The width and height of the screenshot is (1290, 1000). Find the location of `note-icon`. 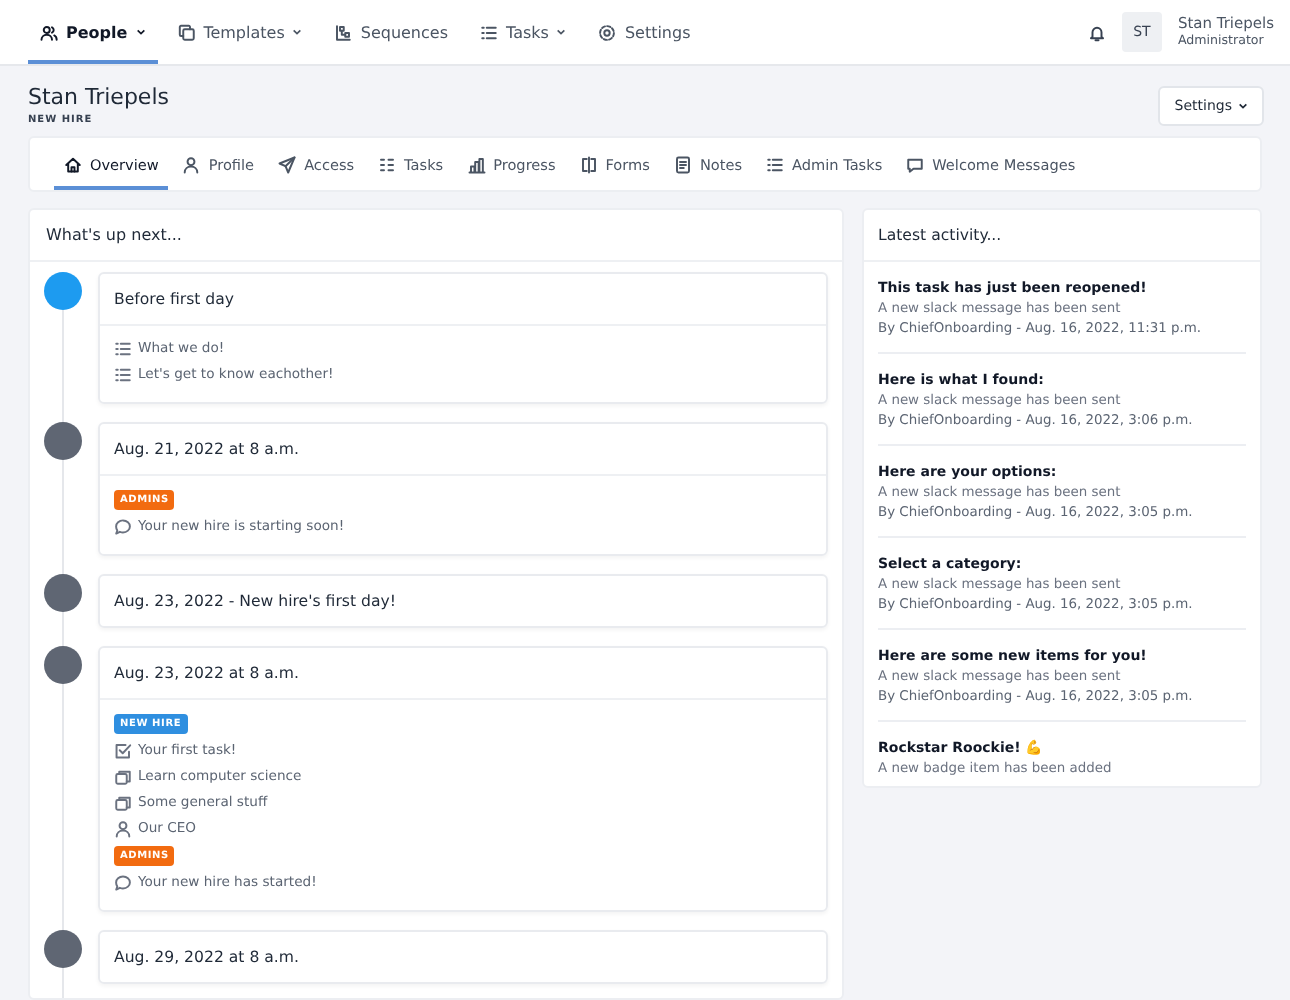

note-icon is located at coordinates (682, 164).